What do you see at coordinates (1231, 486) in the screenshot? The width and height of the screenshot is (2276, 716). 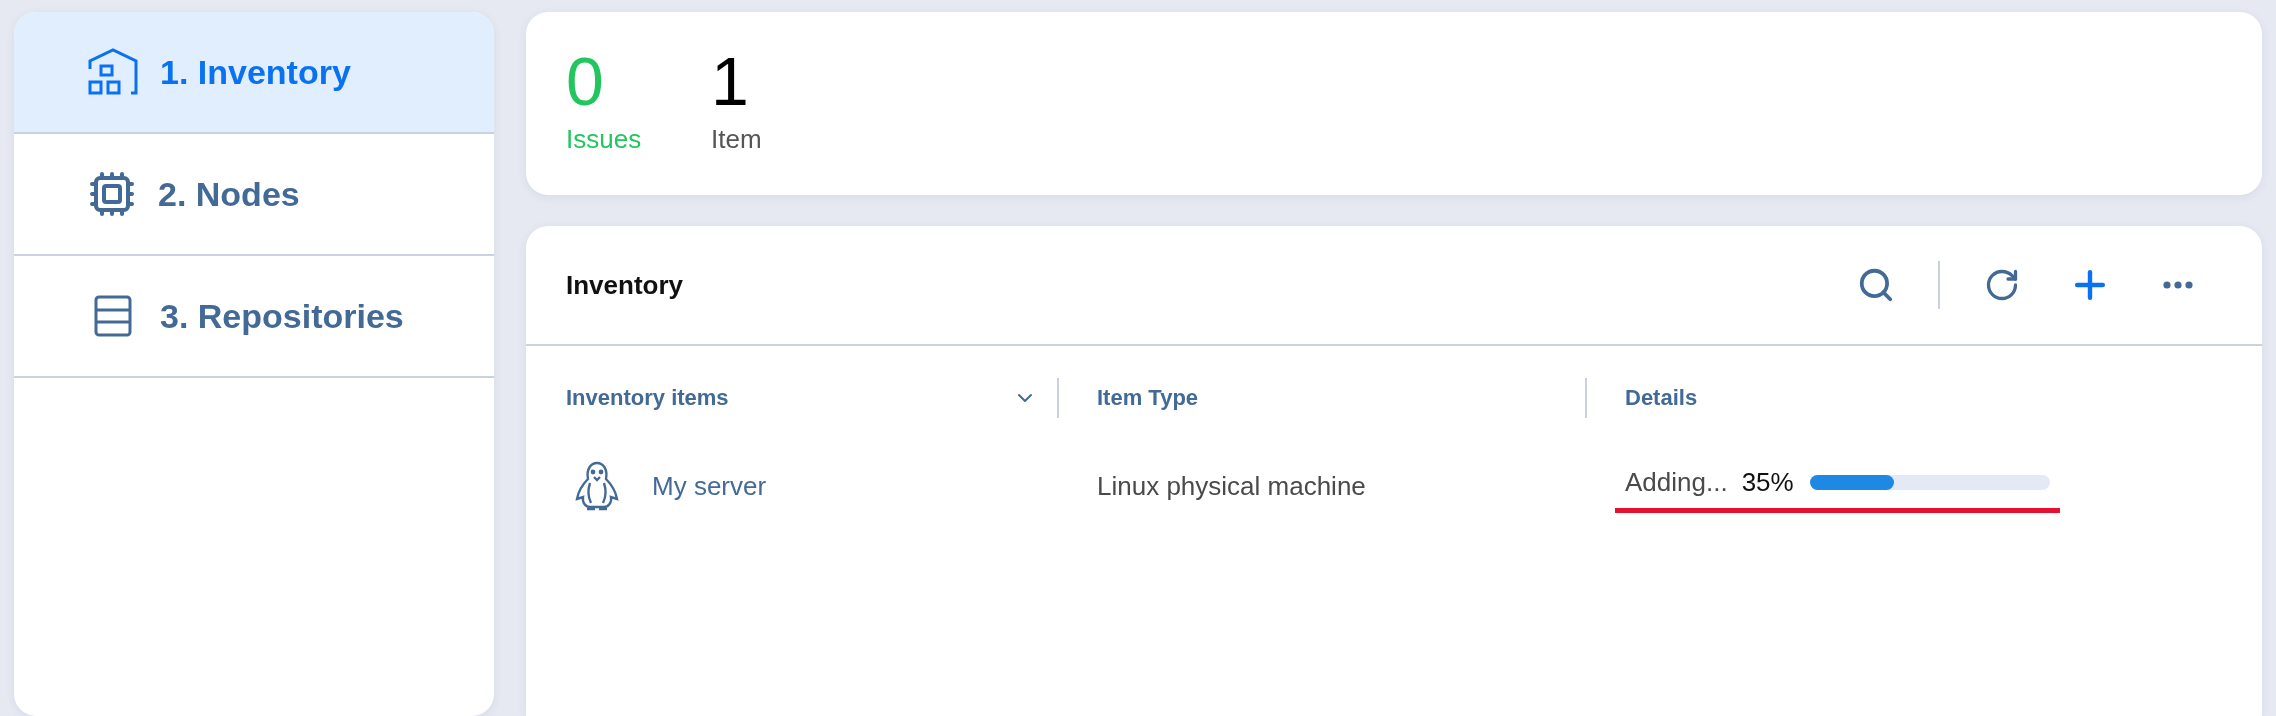 I see `item-type: Linux physical machine` at bounding box center [1231, 486].